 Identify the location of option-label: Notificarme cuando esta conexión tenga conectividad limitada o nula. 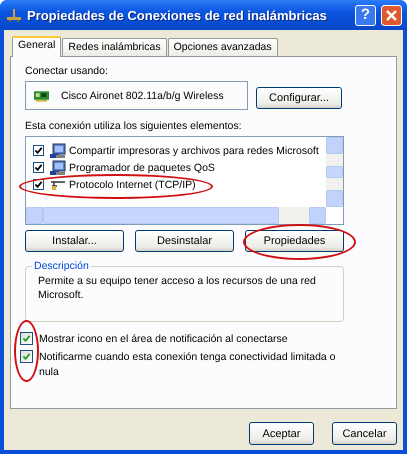
(189, 365).